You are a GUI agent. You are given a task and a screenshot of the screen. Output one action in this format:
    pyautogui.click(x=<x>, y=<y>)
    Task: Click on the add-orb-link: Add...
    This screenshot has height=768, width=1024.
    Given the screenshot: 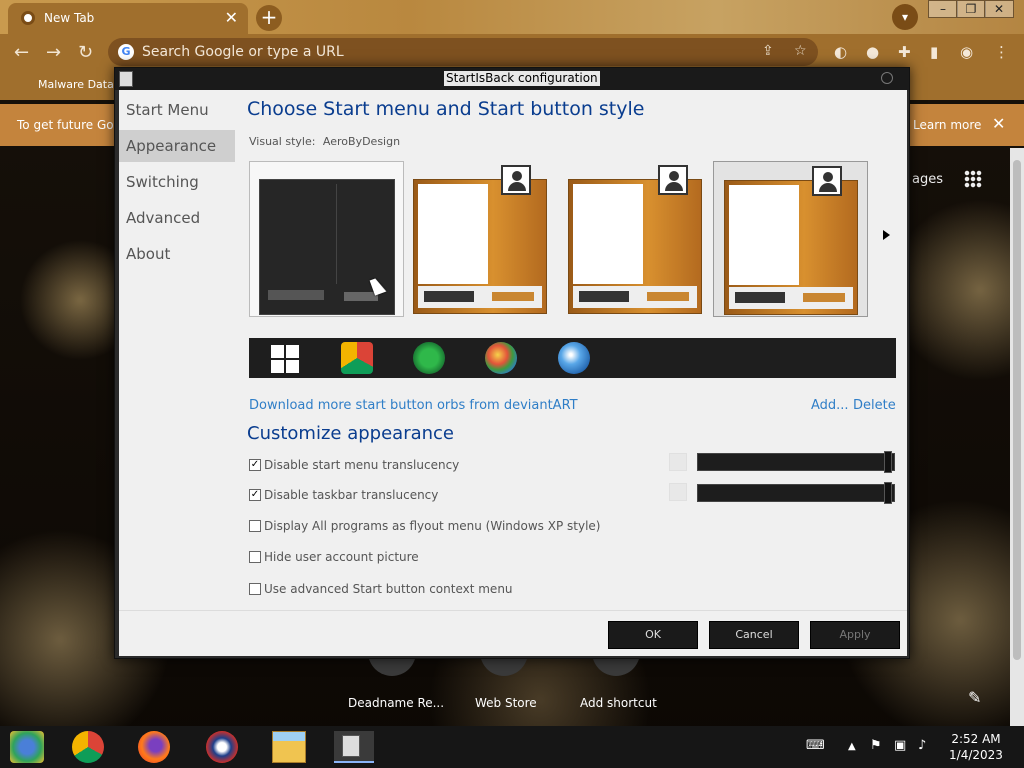 What is the action you would take?
    pyautogui.click(x=830, y=405)
    